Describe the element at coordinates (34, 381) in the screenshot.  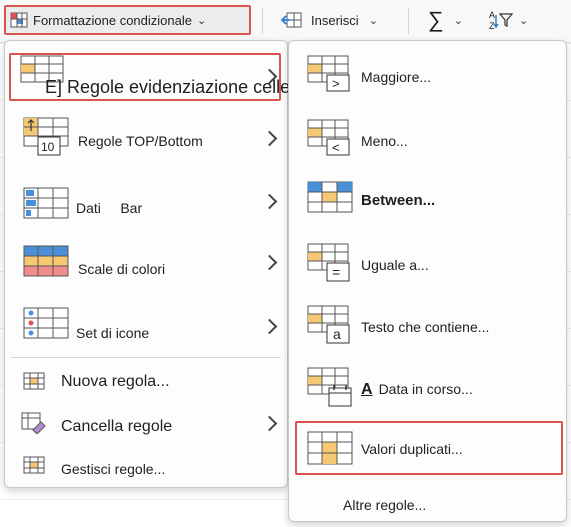
I see `new-rule-icon` at that location.